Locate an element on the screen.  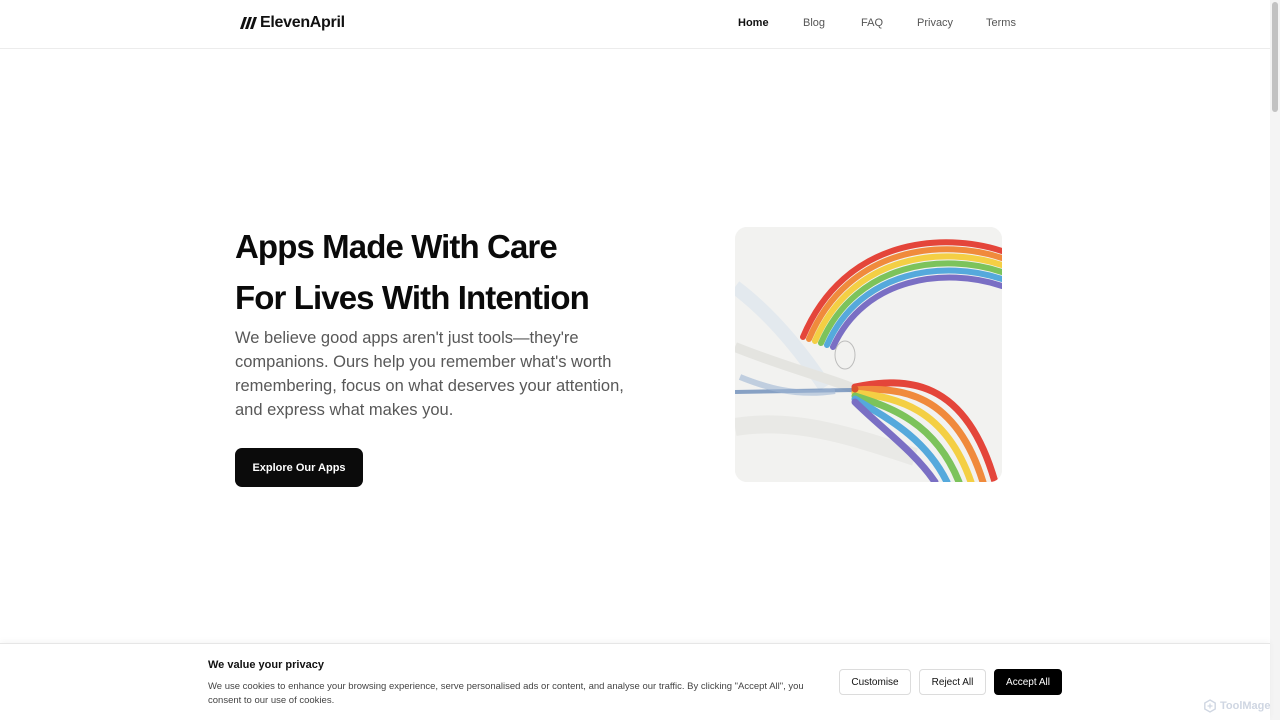
hero-image is located at coordinates (868, 354).